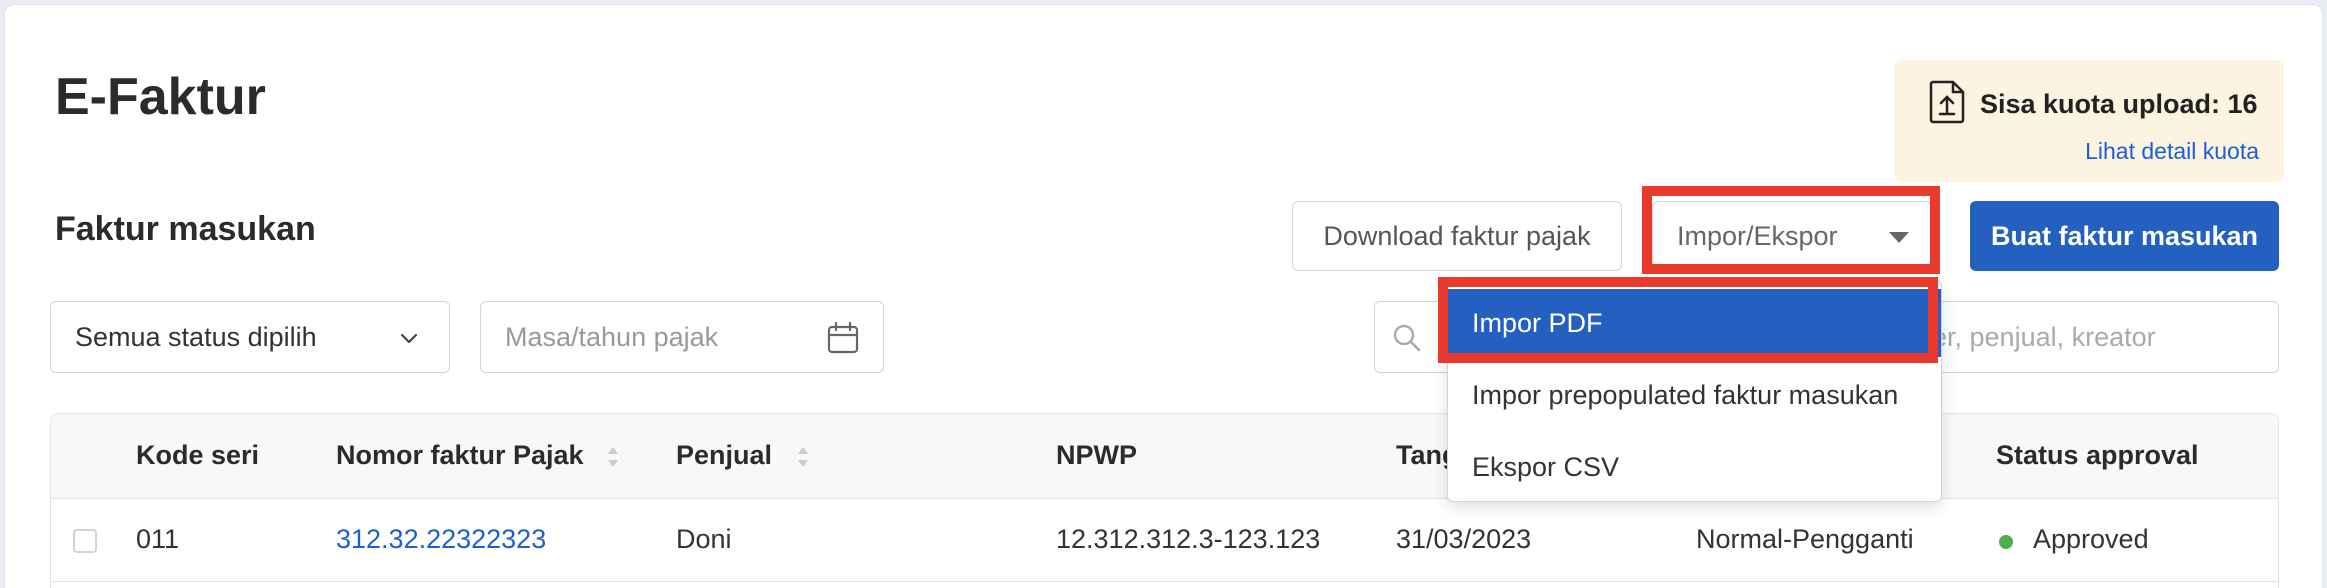  Describe the element at coordinates (612, 336) in the screenshot. I see `masa-pajak-placeholder: Masa/tahun pajak` at that location.